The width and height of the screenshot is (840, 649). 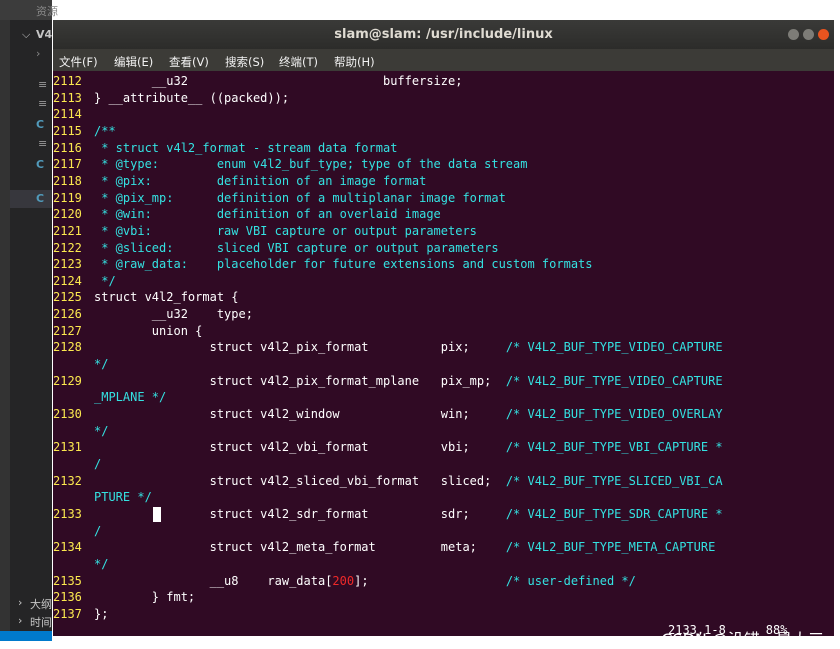 I want to click on code-token: */, so click(x=105, y=280).